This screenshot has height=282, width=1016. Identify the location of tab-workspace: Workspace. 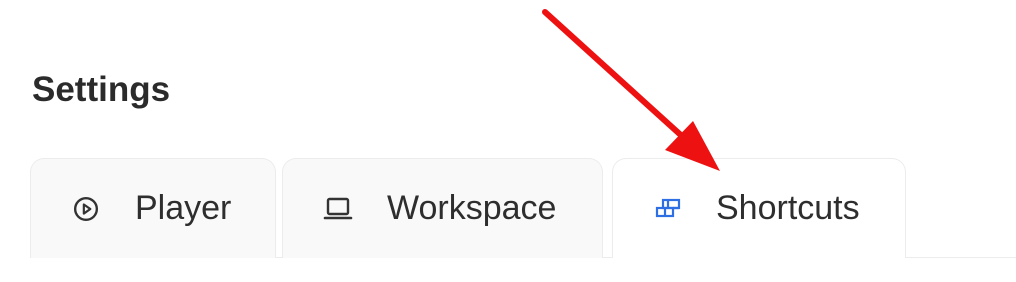
(442, 208).